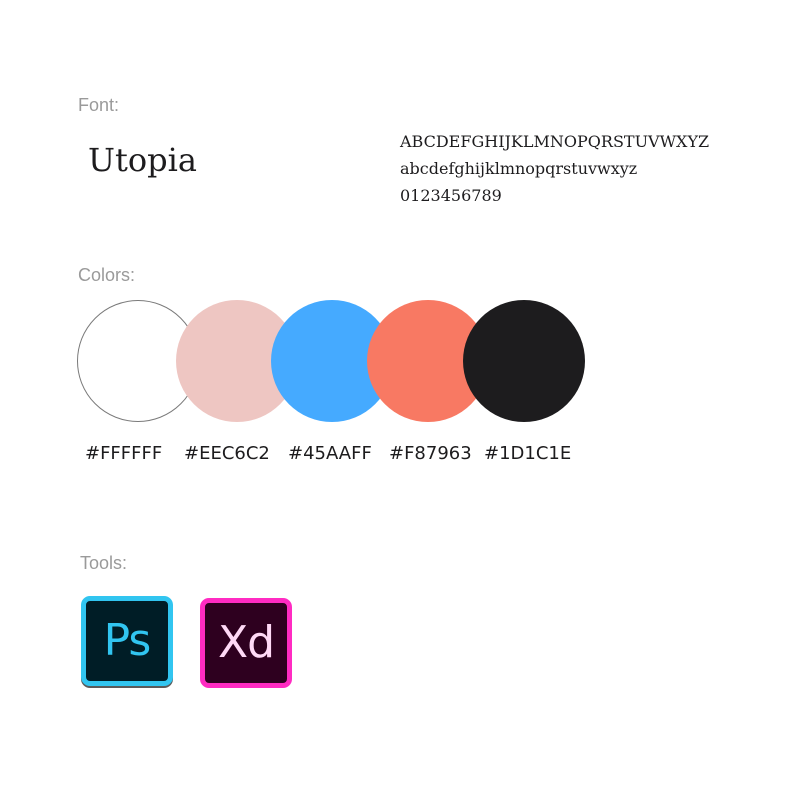 Image resolution: width=800 pixels, height=800 pixels. What do you see at coordinates (99, 105) in the screenshot?
I see `font-section-label: Font:` at bounding box center [99, 105].